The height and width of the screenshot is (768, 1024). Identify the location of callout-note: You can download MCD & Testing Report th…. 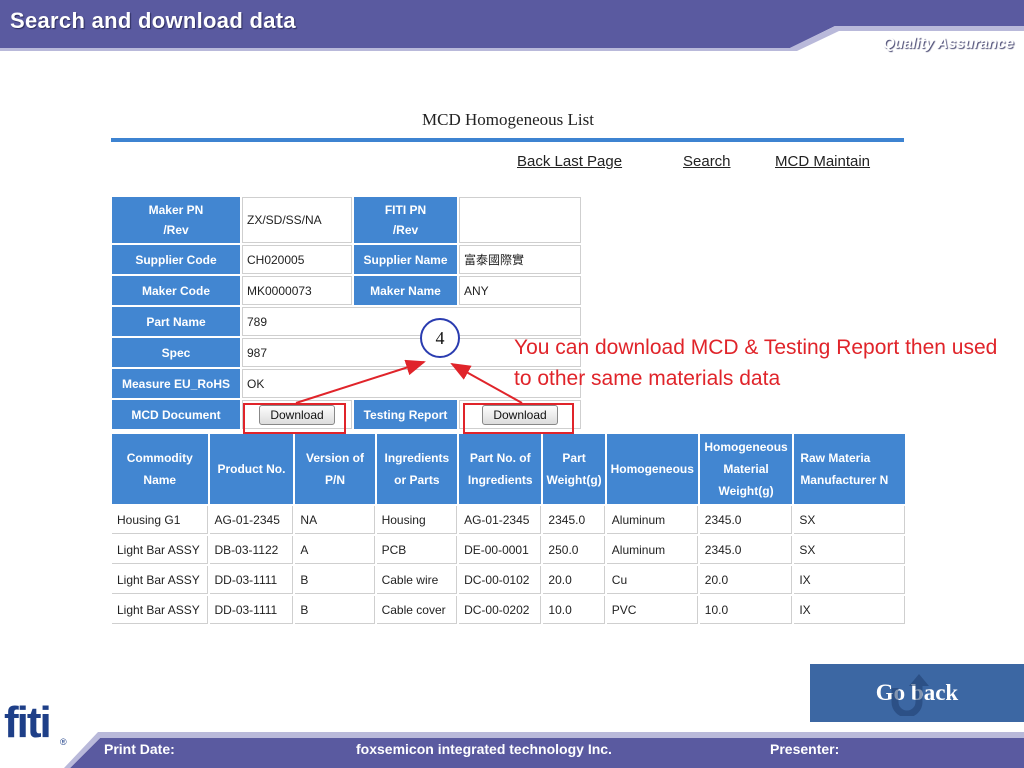
(756, 363).